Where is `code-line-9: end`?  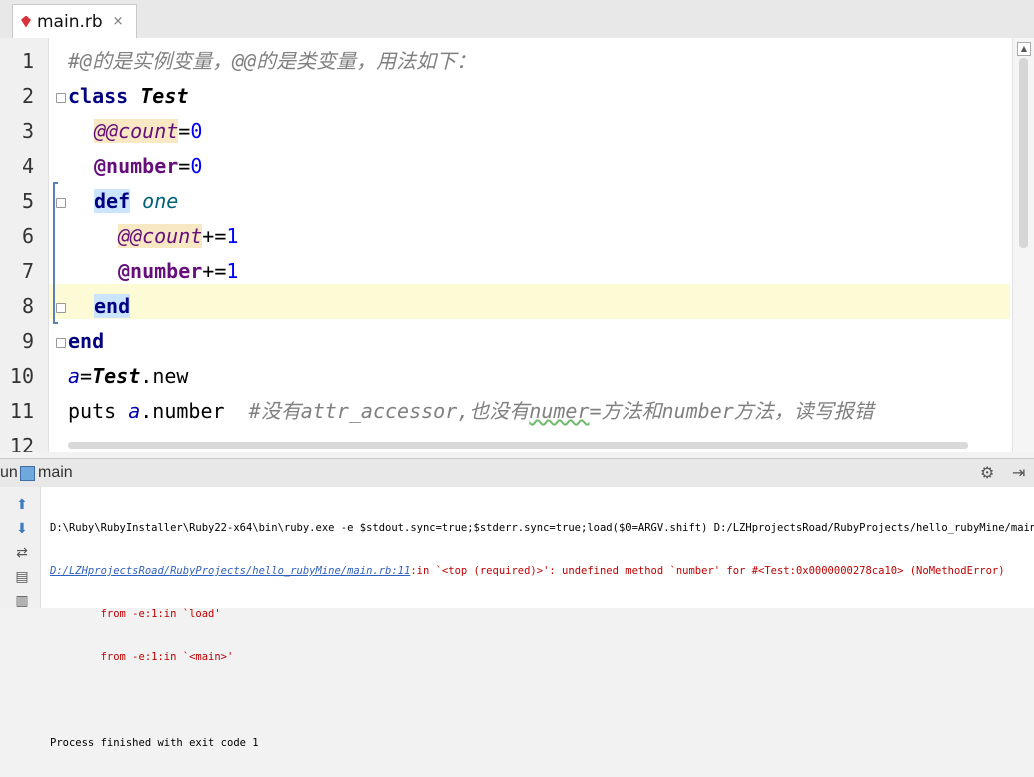 code-line-9: end is located at coordinates (86, 341).